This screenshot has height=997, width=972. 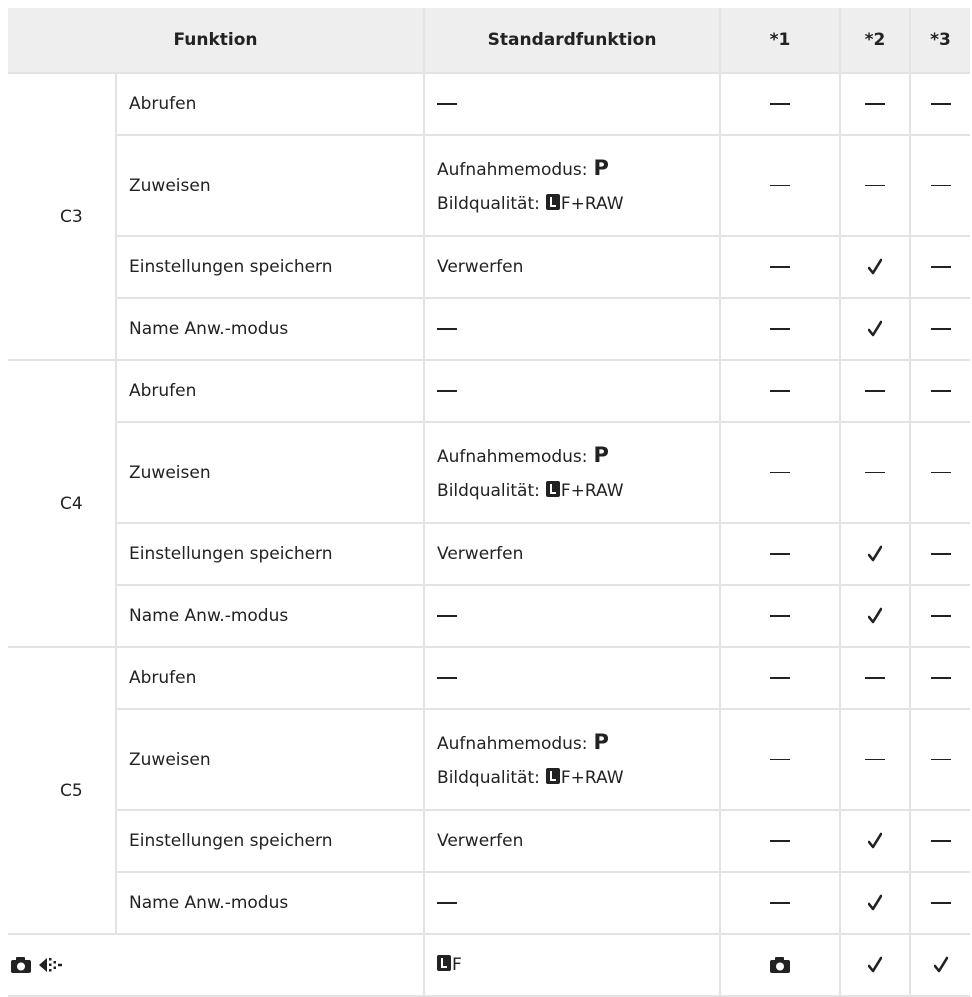 I want to click on group-label: C5, so click(x=82, y=791).